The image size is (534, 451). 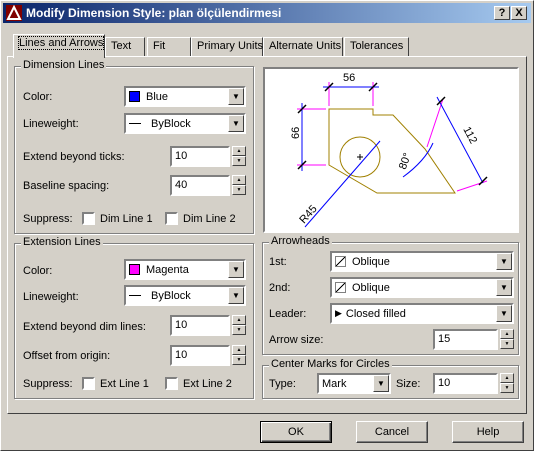 I want to click on tab-lines-and-arrows: Lines and Arrows, so click(x=59, y=46).